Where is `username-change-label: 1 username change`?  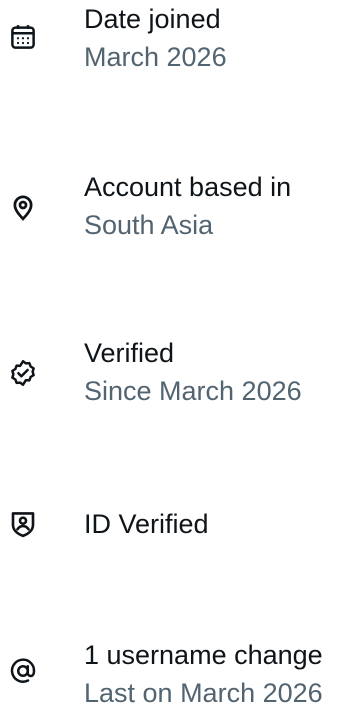 username-change-label: 1 username change is located at coordinates (203, 655).